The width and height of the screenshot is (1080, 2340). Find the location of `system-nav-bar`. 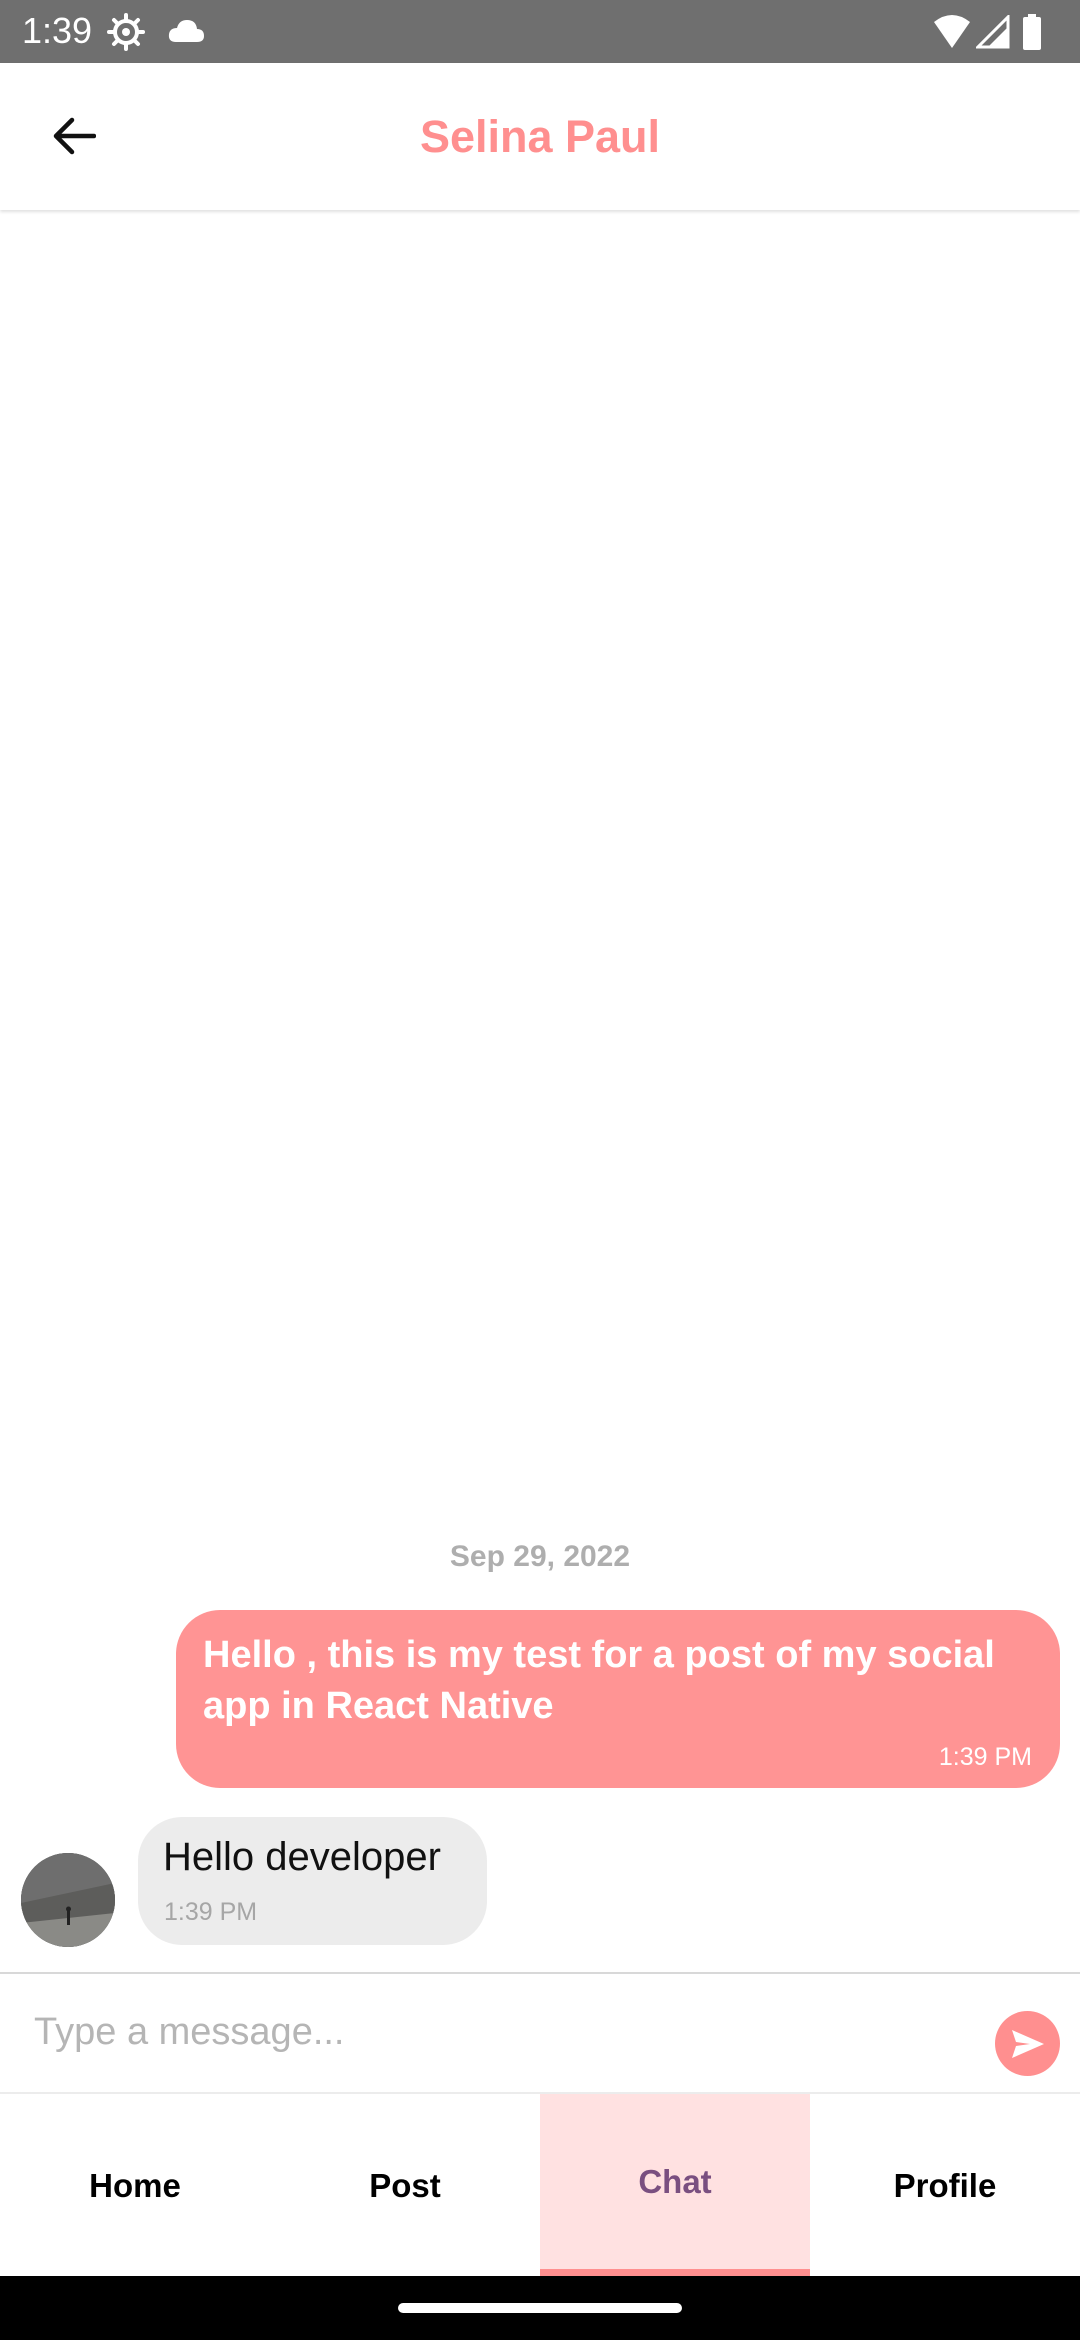

system-nav-bar is located at coordinates (540, 2308).